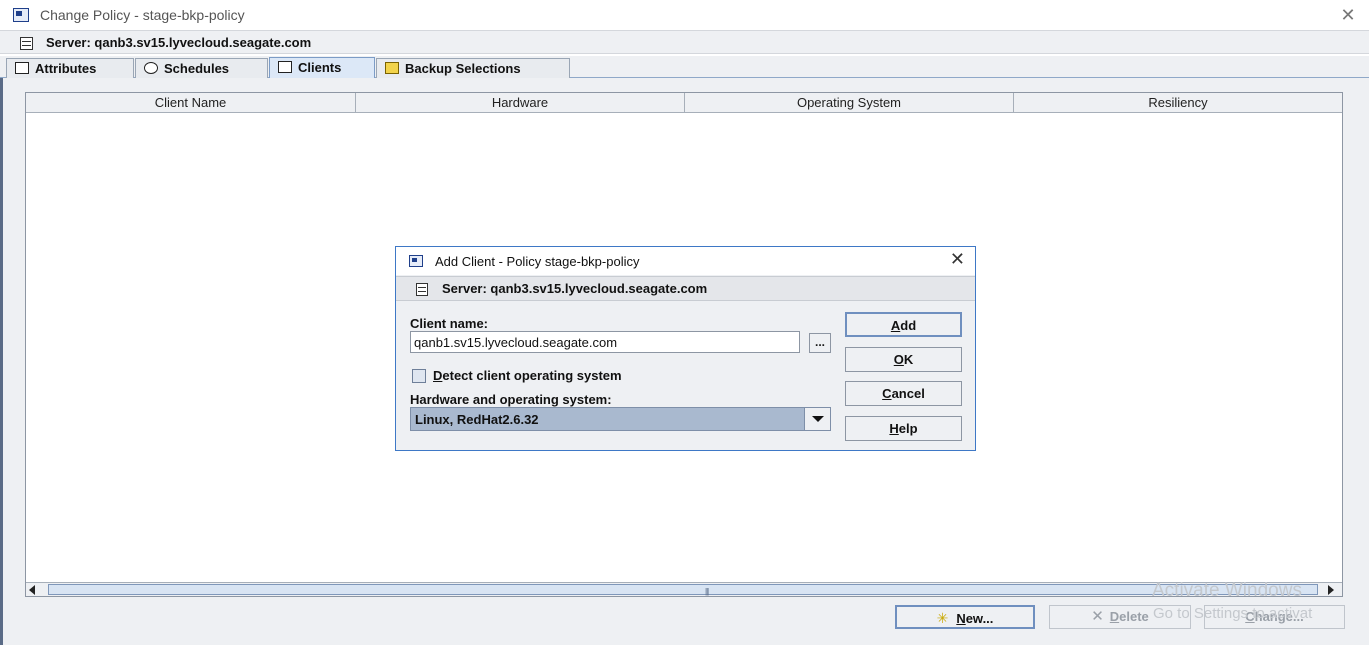  I want to click on help-label: elp, so click(908, 428).